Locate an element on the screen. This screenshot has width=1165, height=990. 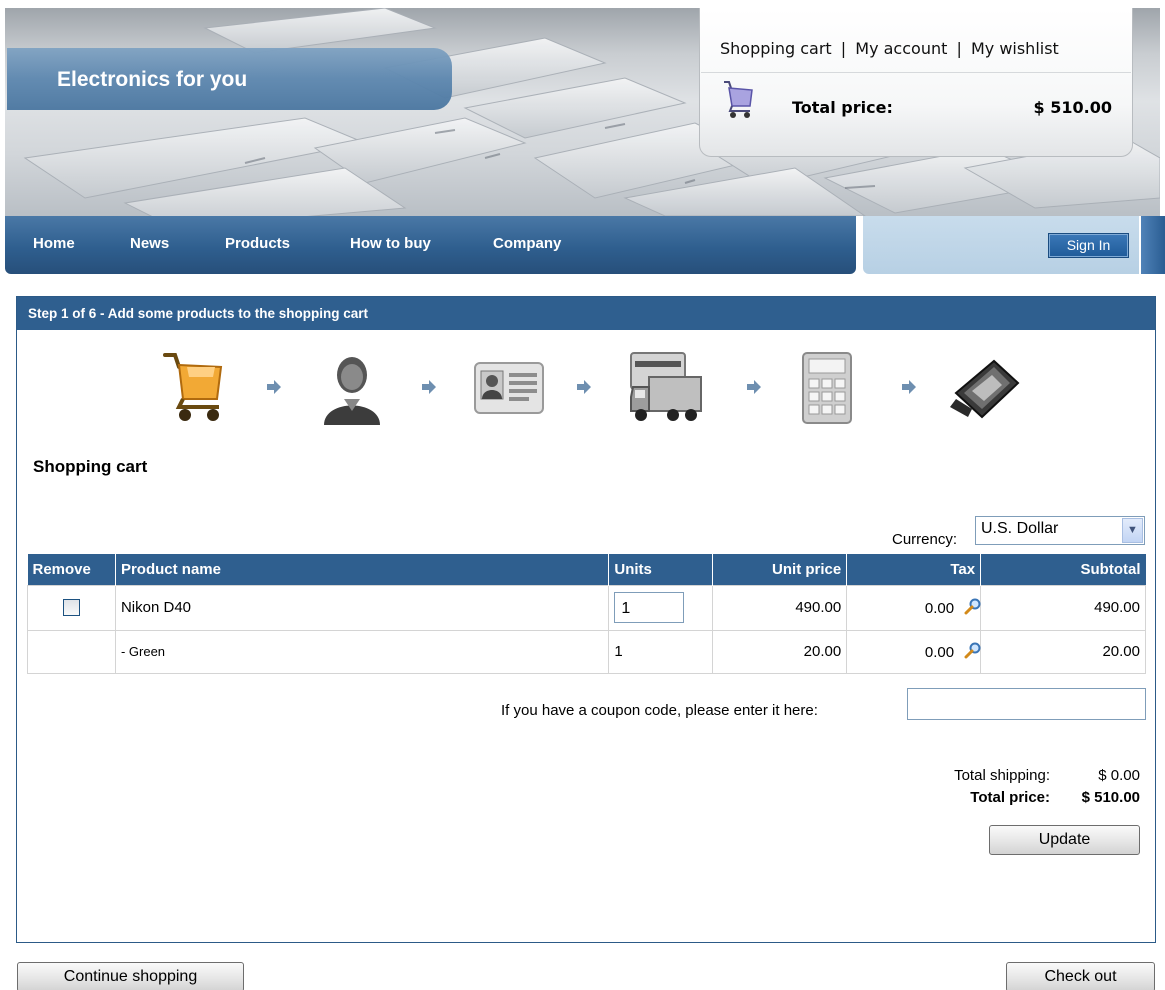
mini-cart-divider is located at coordinates (916, 72).